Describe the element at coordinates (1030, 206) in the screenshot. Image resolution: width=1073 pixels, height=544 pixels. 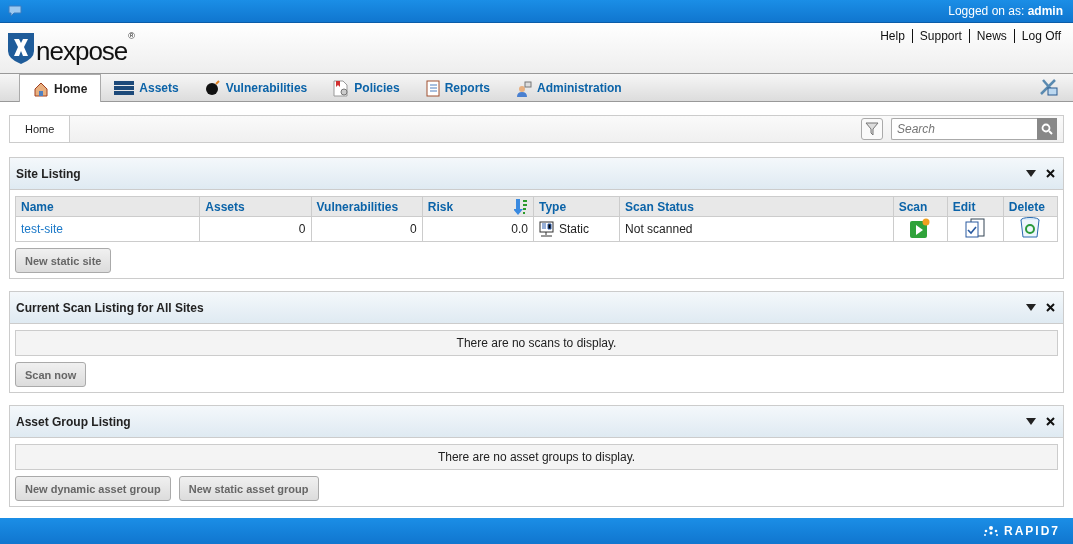
I see `column-header: Delete` at that location.